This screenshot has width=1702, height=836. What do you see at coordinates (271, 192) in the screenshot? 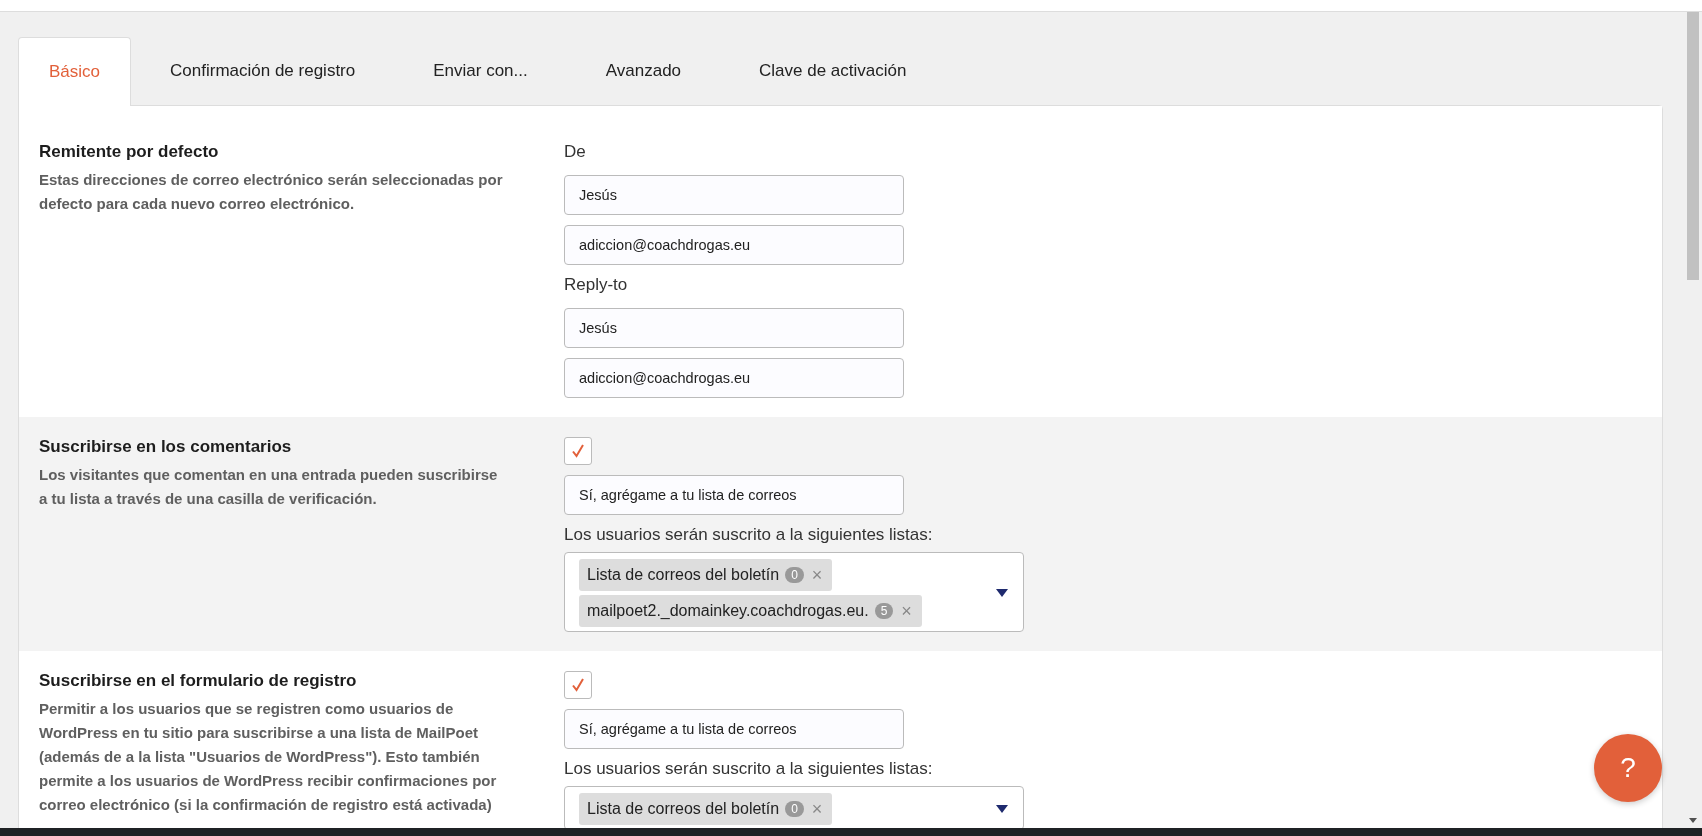
I see `section-description: Estas direcciones de correo electrónico serán seleccionadas por defecto para cada nuevo correo electrónico.` at bounding box center [271, 192].